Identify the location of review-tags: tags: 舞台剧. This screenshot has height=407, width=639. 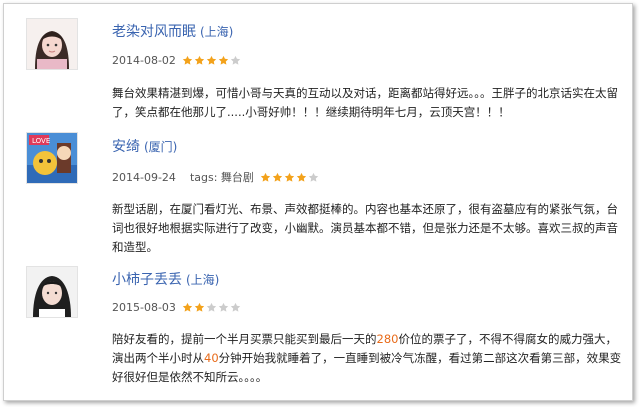
(221, 177).